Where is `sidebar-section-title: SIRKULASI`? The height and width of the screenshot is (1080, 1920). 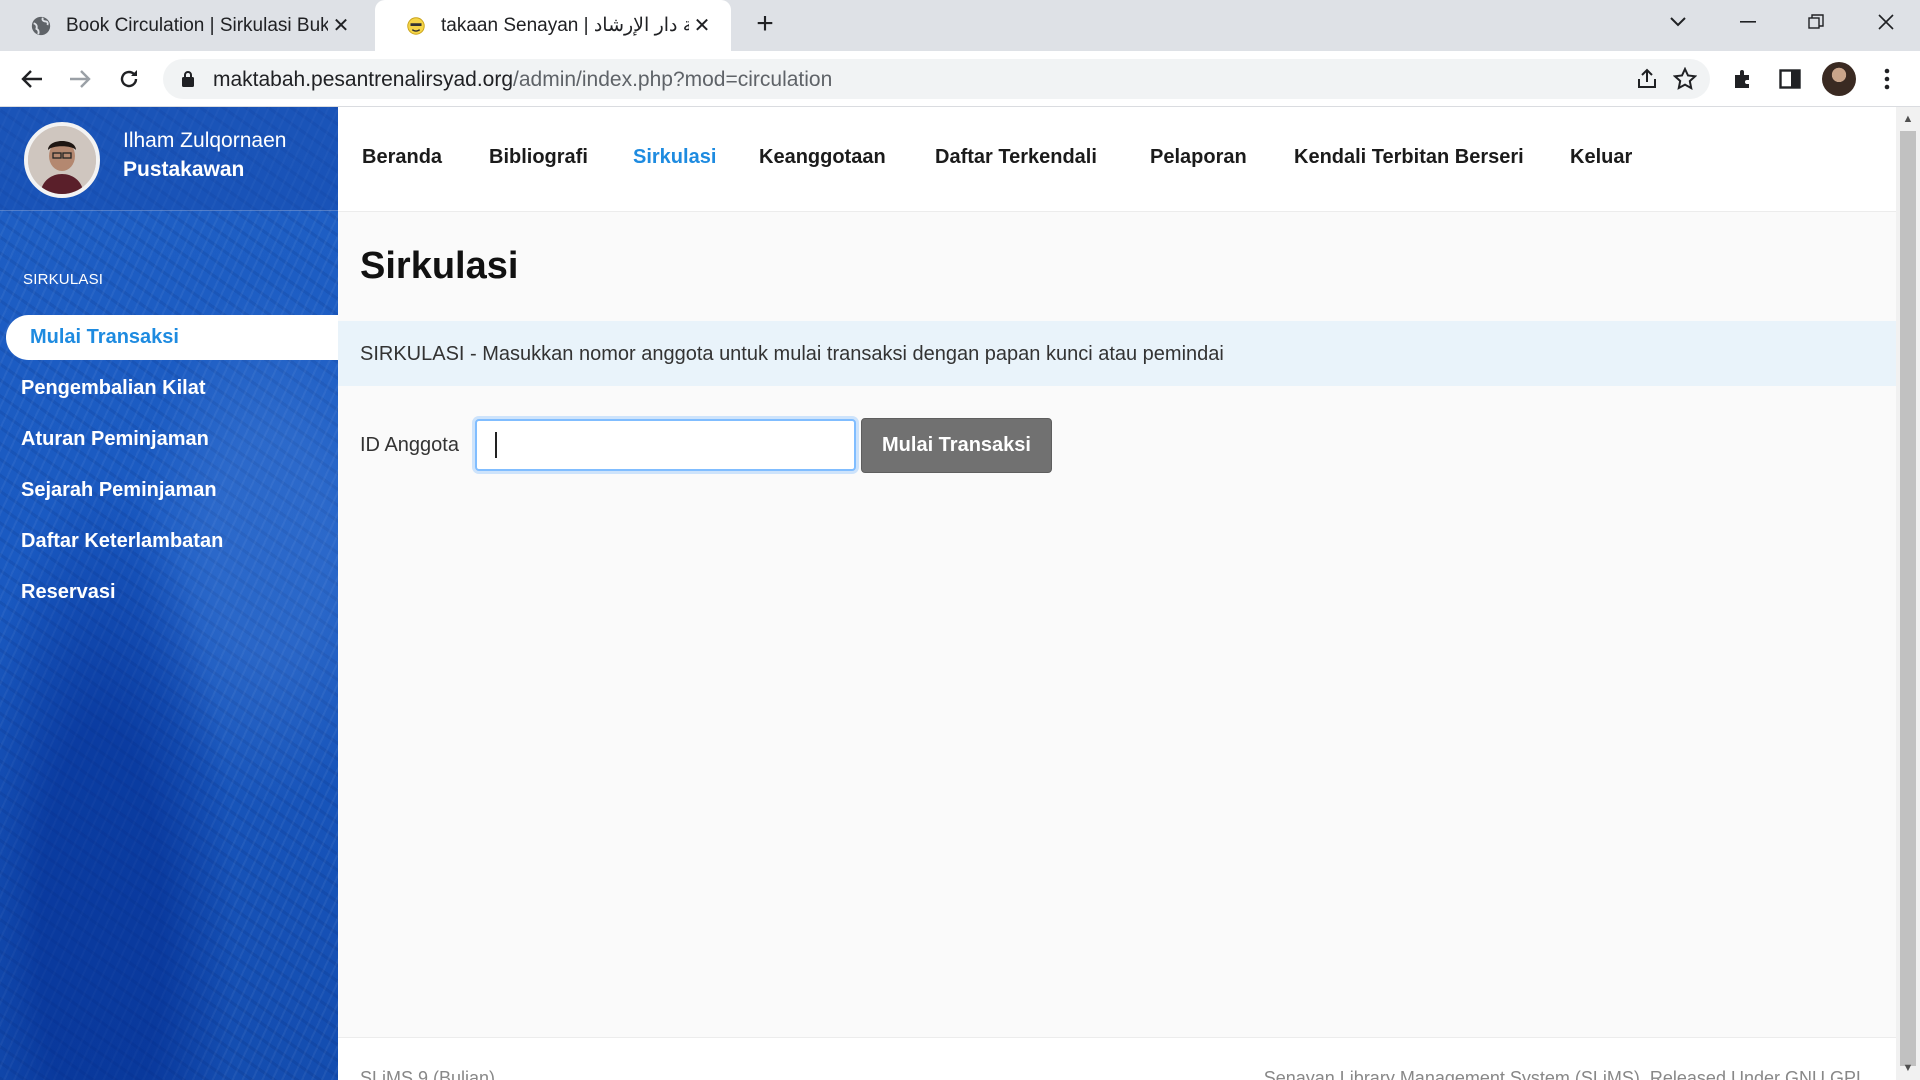
sidebar-section-title: SIRKULASI is located at coordinates (63, 279).